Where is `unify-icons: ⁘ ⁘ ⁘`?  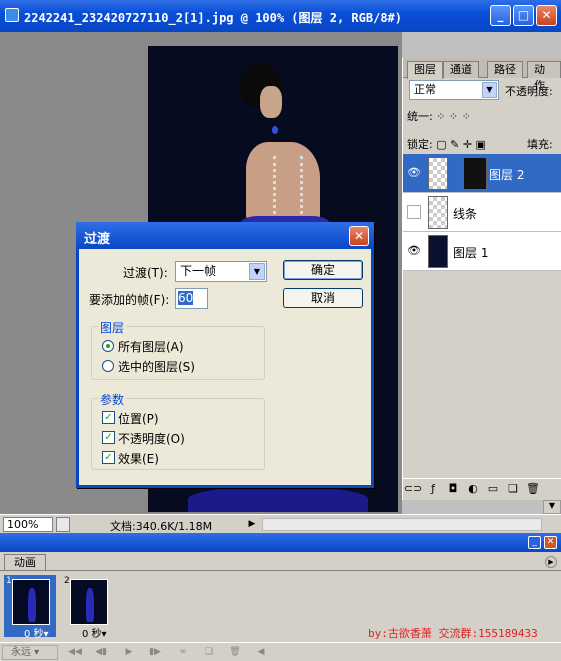 unify-icons: ⁘ ⁘ ⁘ is located at coordinates (453, 116).